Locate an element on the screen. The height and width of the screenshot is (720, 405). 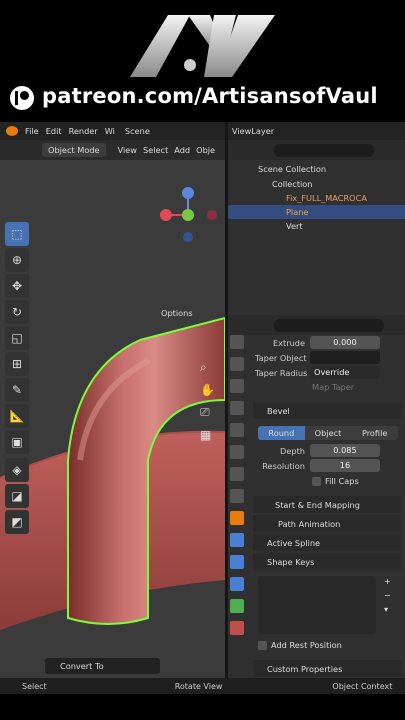
annotate-tool: ✎ is located at coordinates (17, 390).